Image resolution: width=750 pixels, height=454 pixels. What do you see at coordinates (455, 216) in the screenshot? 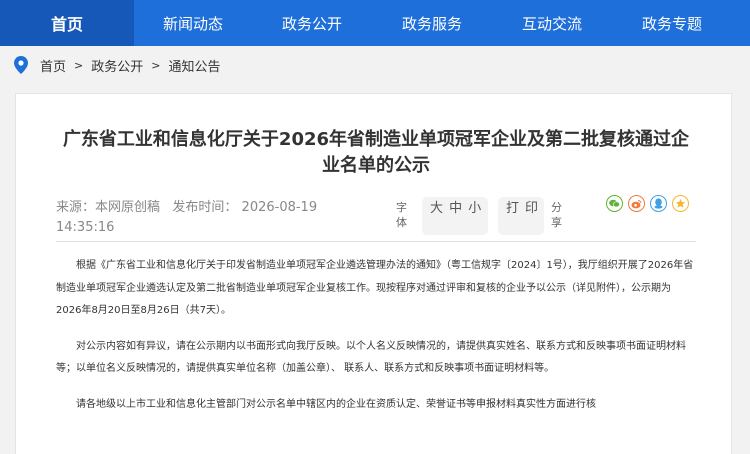
I see `font-size-switch: 大 中 小` at bounding box center [455, 216].